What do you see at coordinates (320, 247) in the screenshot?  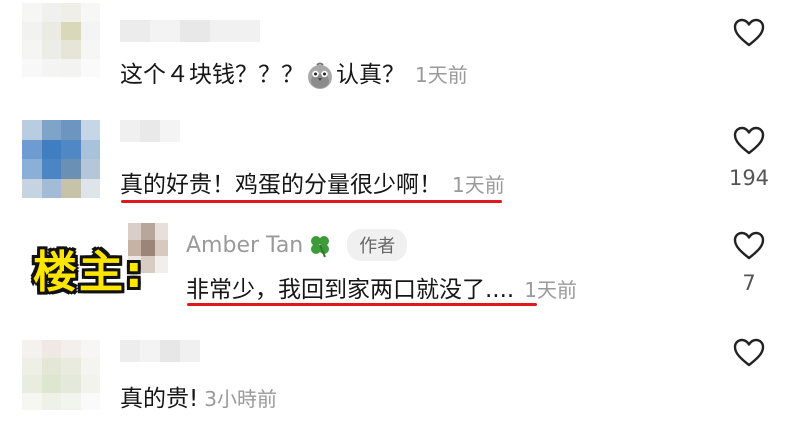 I see `four-leaf-clover-icon` at bounding box center [320, 247].